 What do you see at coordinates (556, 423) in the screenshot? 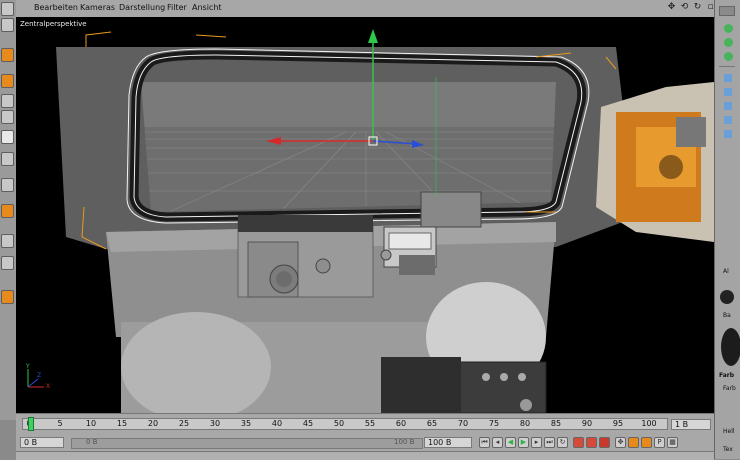
I see `tick-label: 85` at bounding box center [556, 423].